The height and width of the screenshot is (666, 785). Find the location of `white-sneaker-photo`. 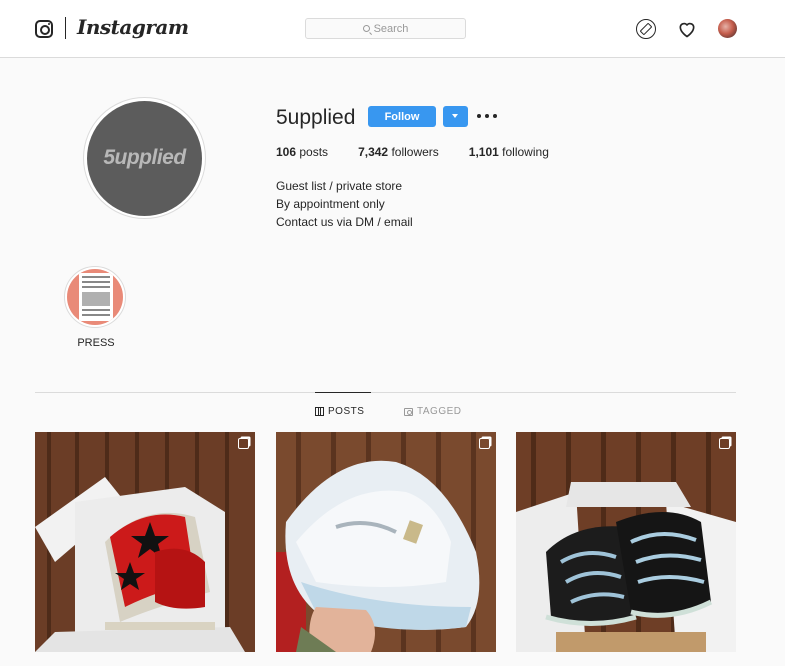

white-sneaker-photo is located at coordinates (386, 542).